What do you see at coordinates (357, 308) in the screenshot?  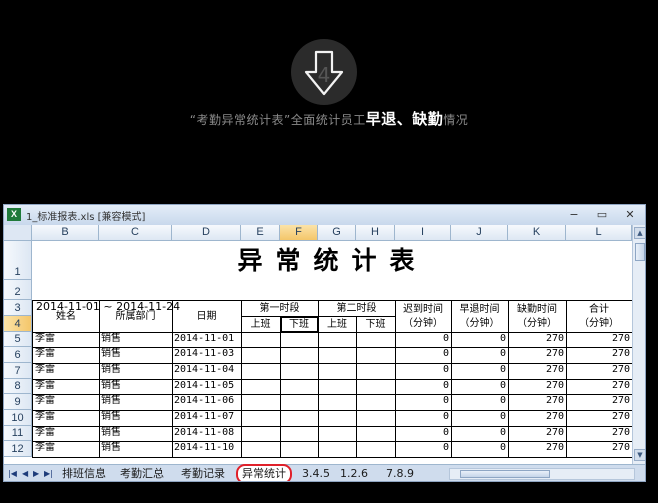 I see `header-shift2: 第二时段` at bounding box center [357, 308].